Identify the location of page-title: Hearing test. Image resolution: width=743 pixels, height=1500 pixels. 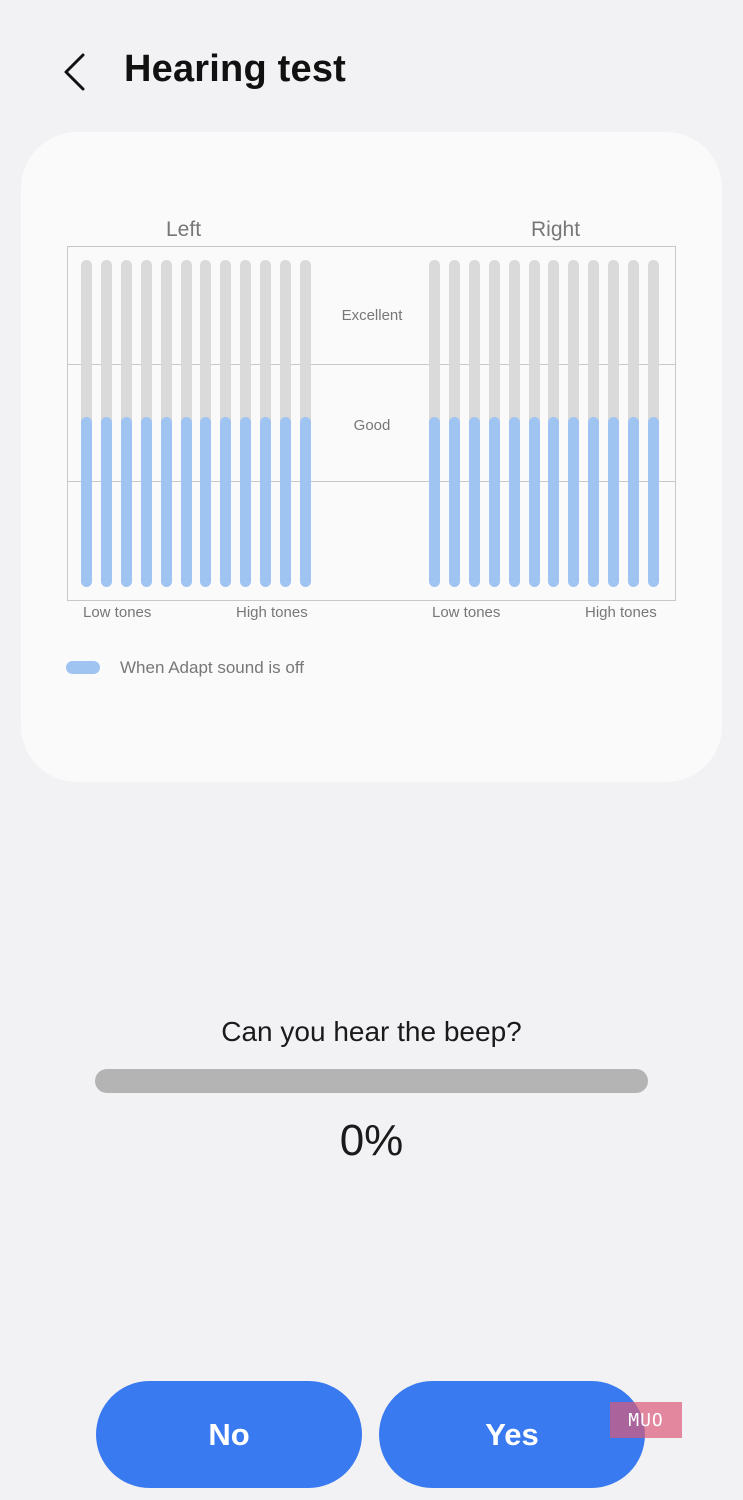
(235, 69).